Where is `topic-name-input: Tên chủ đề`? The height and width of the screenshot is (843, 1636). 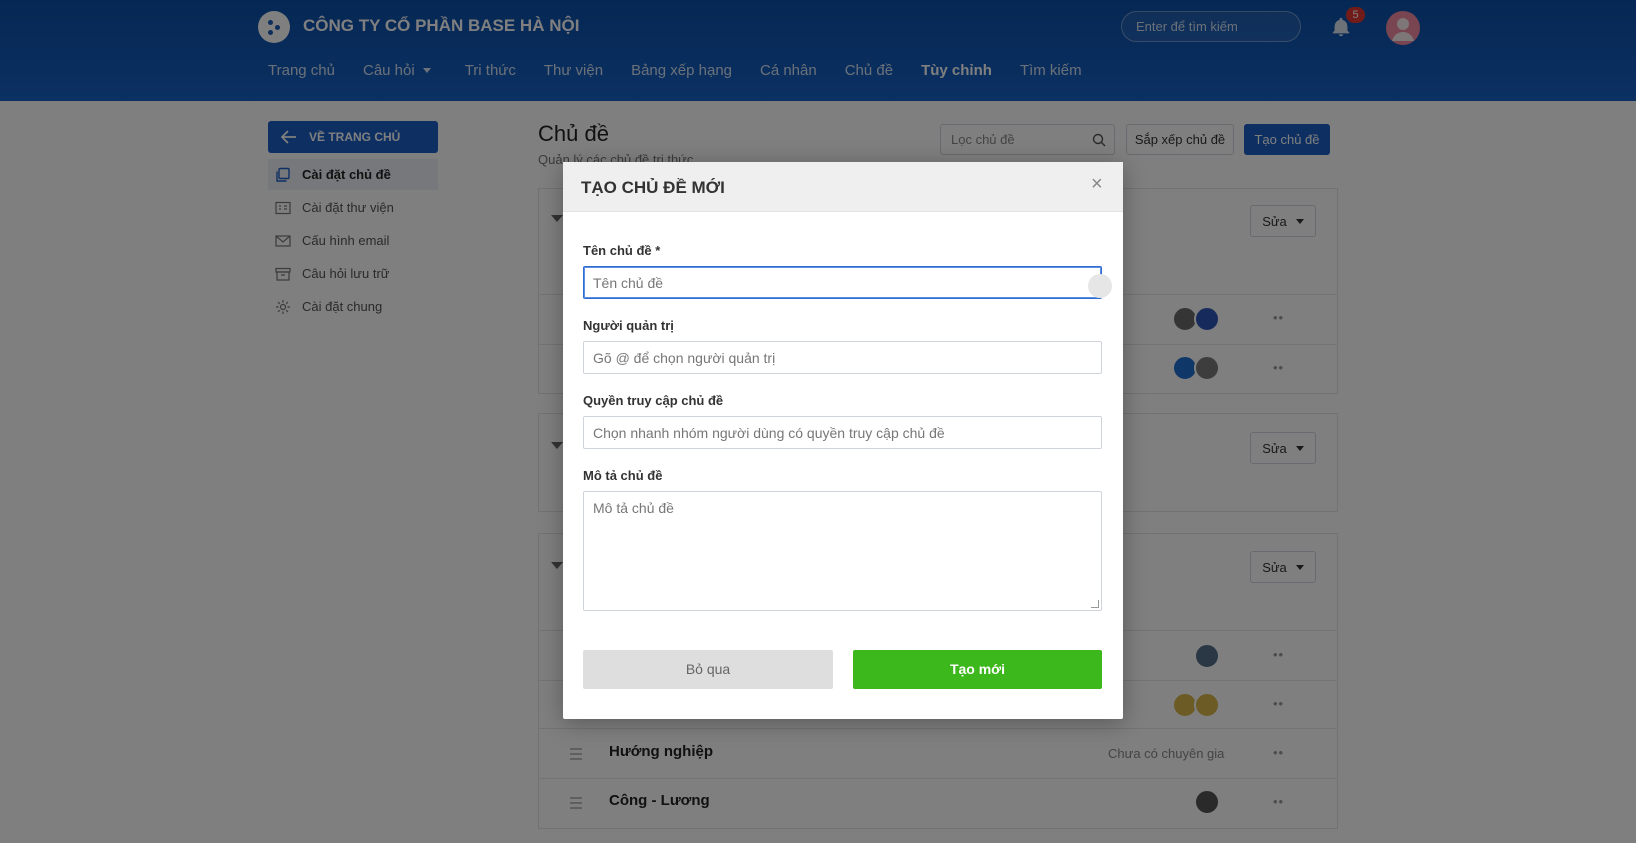 topic-name-input: Tên chủ đề is located at coordinates (847, 282).